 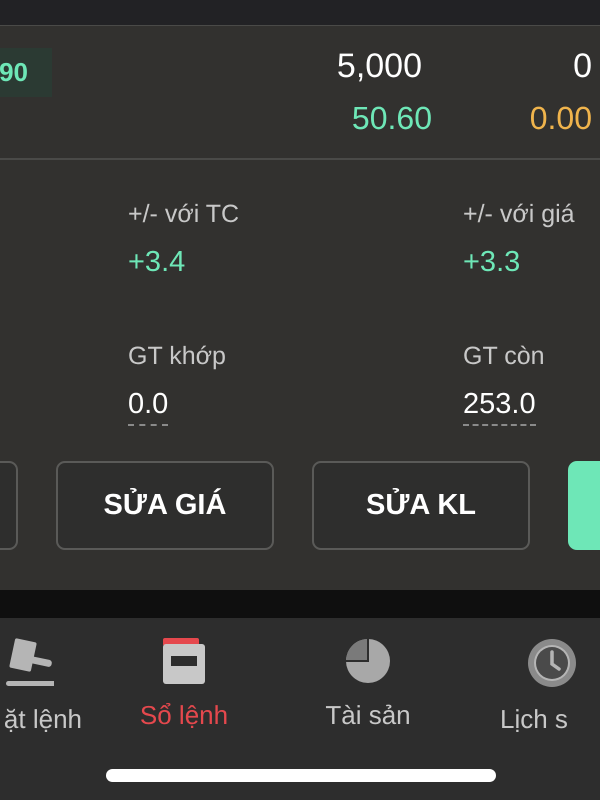 I want to click on action-button: SỬA KL, so click(x=421, y=505).